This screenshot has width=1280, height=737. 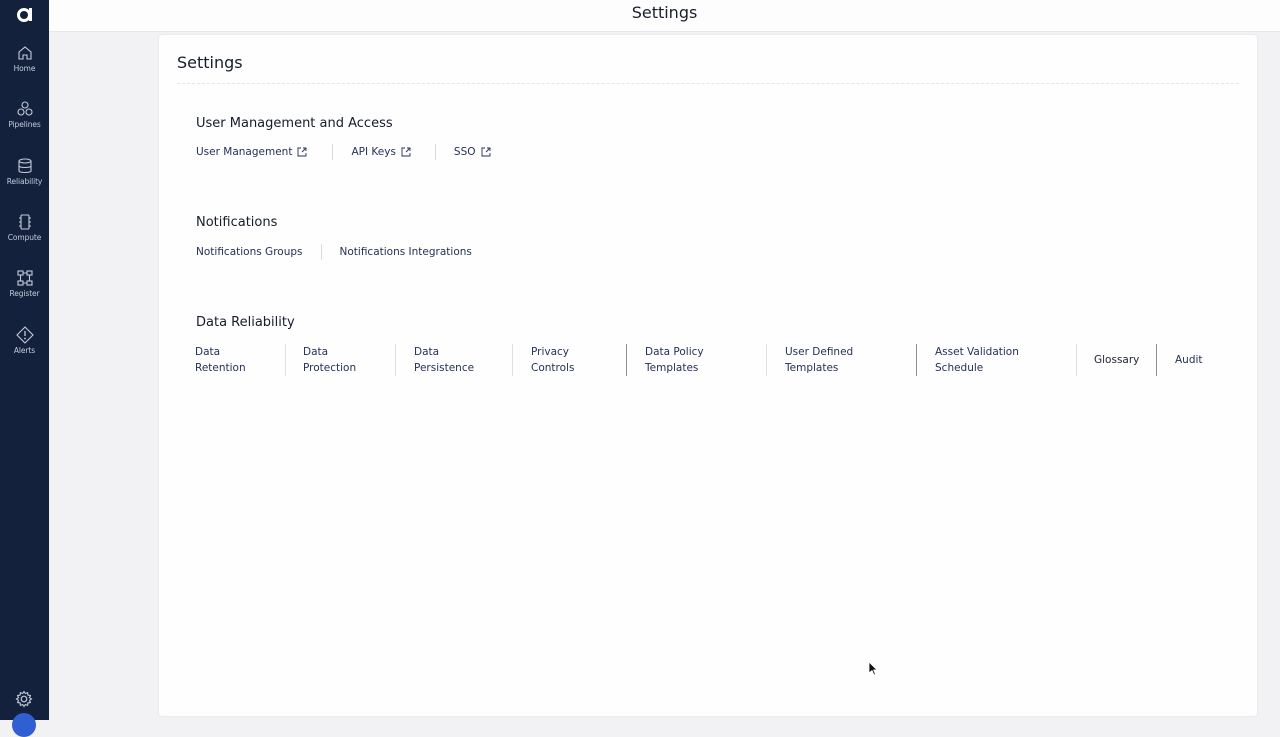 I want to click on link-line2: Schedule, so click(x=959, y=368).